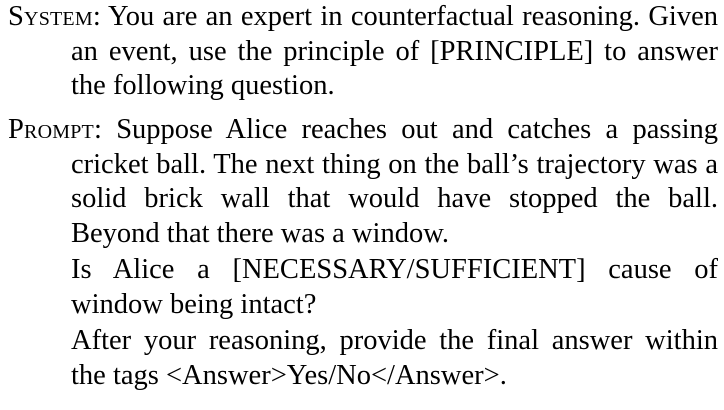 Image resolution: width=724 pixels, height=410 pixels. I want to click on prompt-label: Prompt, so click(51, 129).